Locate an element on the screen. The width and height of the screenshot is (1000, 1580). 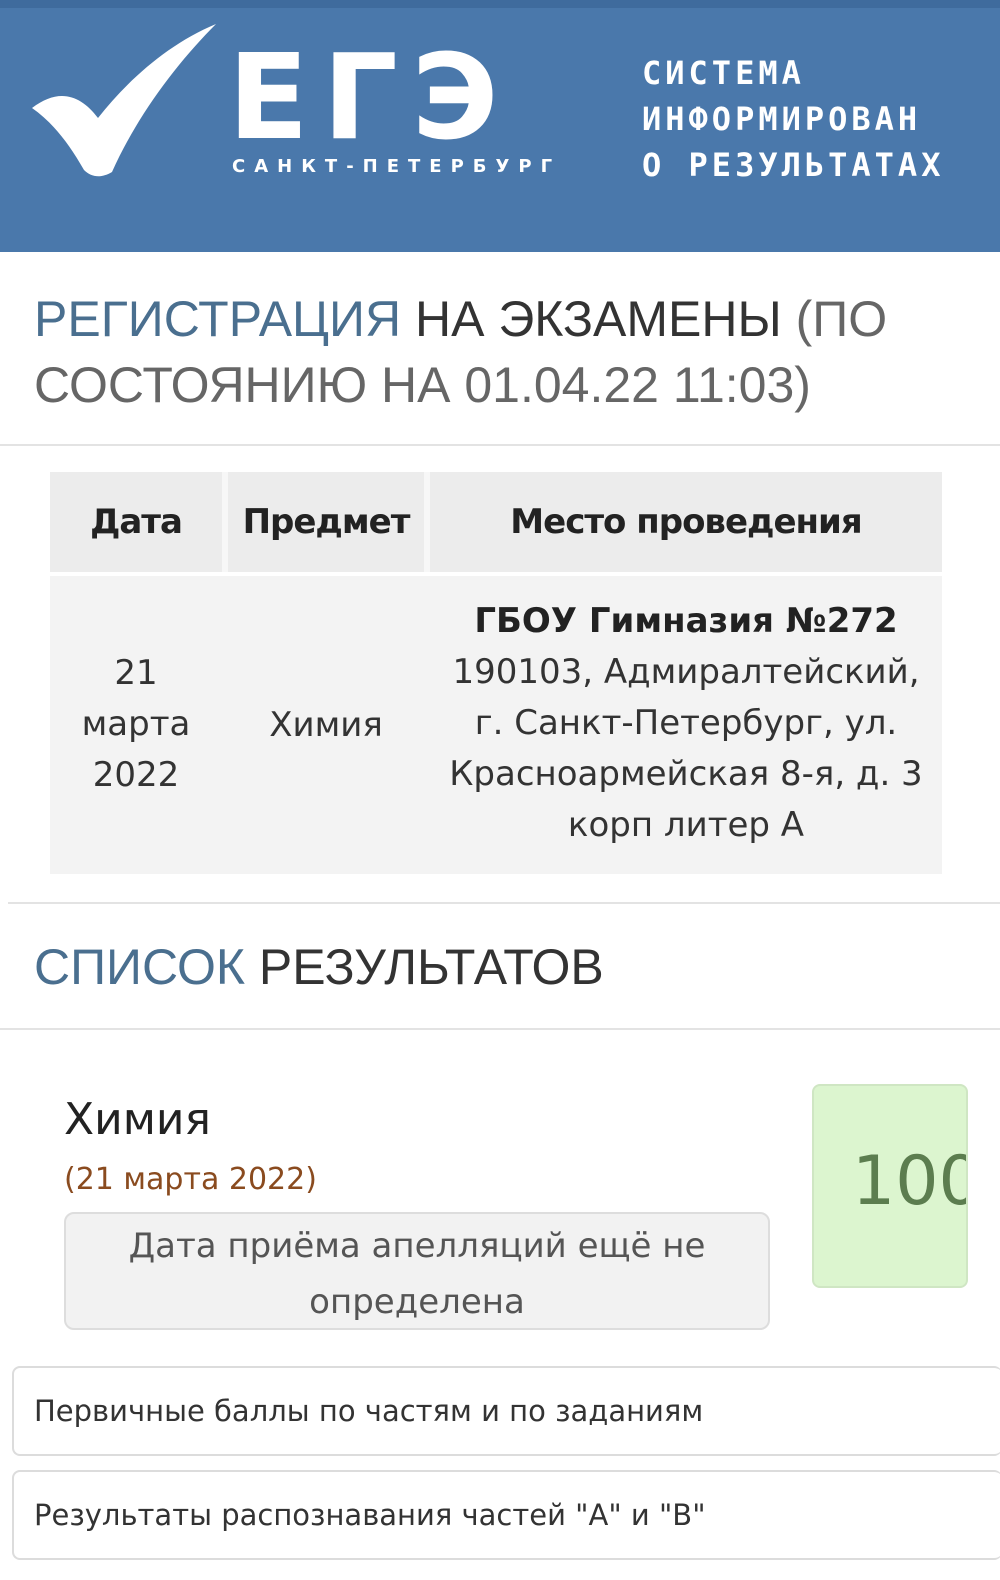
primary-scores-panel-label: Первичные баллы по частям и по заданиям is located at coordinates (369, 1411).